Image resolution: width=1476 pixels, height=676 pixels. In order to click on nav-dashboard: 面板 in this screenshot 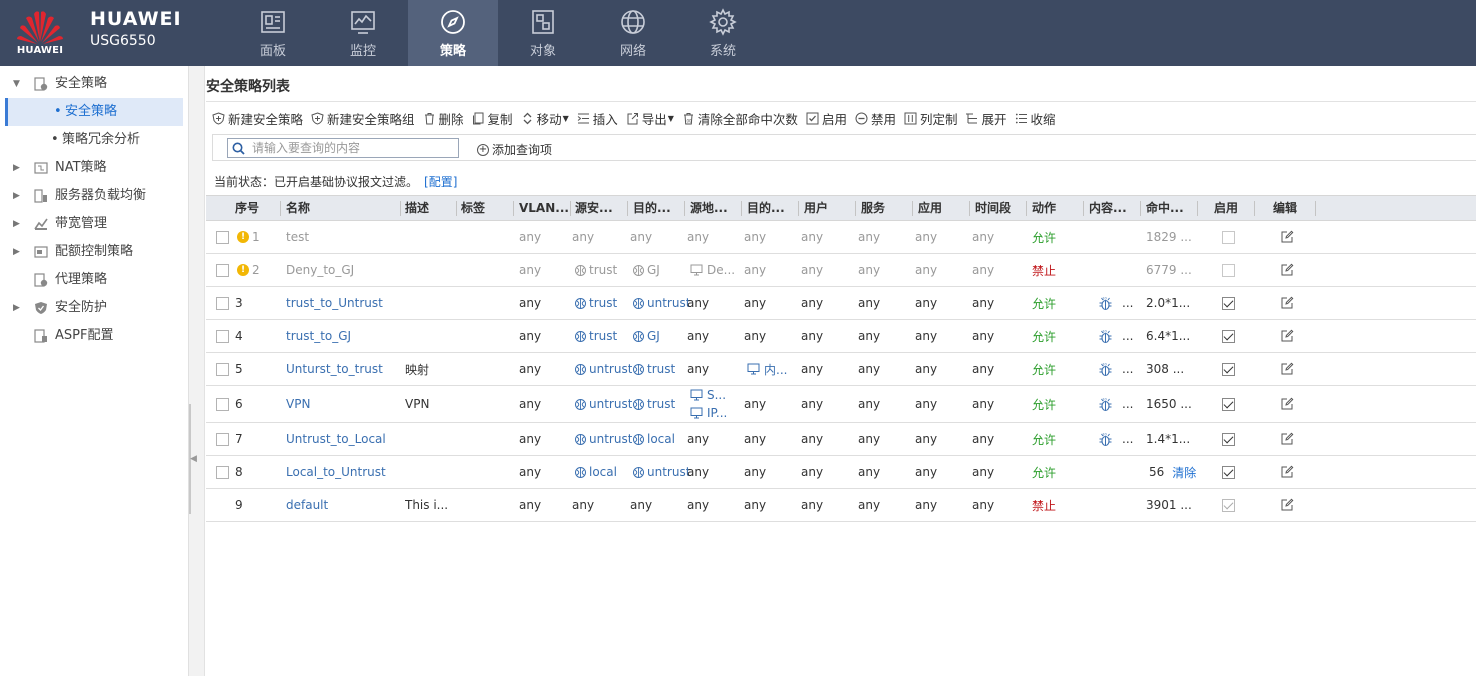, I will do `click(273, 33)`.